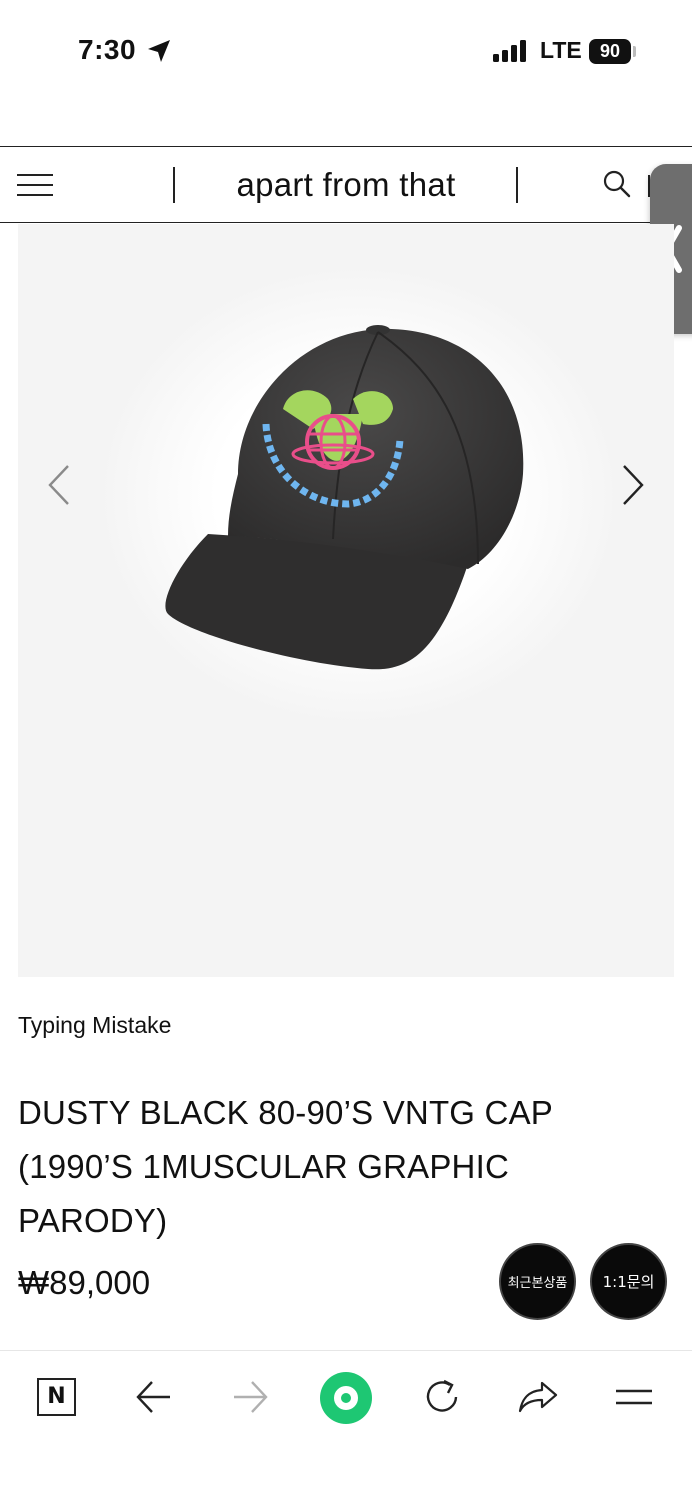 This screenshot has width=692, height=1500. Describe the element at coordinates (617, 184) in the screenshot. I see `search-icon` at that location.